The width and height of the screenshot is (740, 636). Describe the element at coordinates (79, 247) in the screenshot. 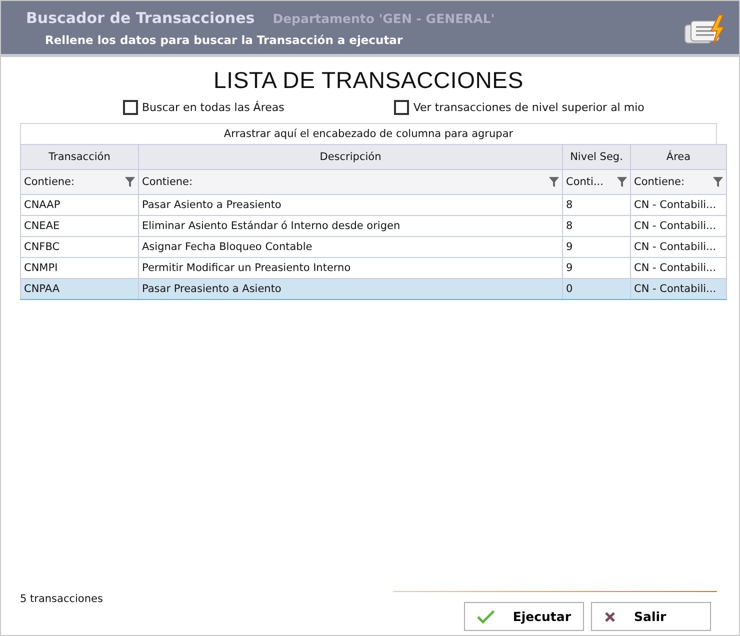

I see `table-cell: CNFBC` at that location.